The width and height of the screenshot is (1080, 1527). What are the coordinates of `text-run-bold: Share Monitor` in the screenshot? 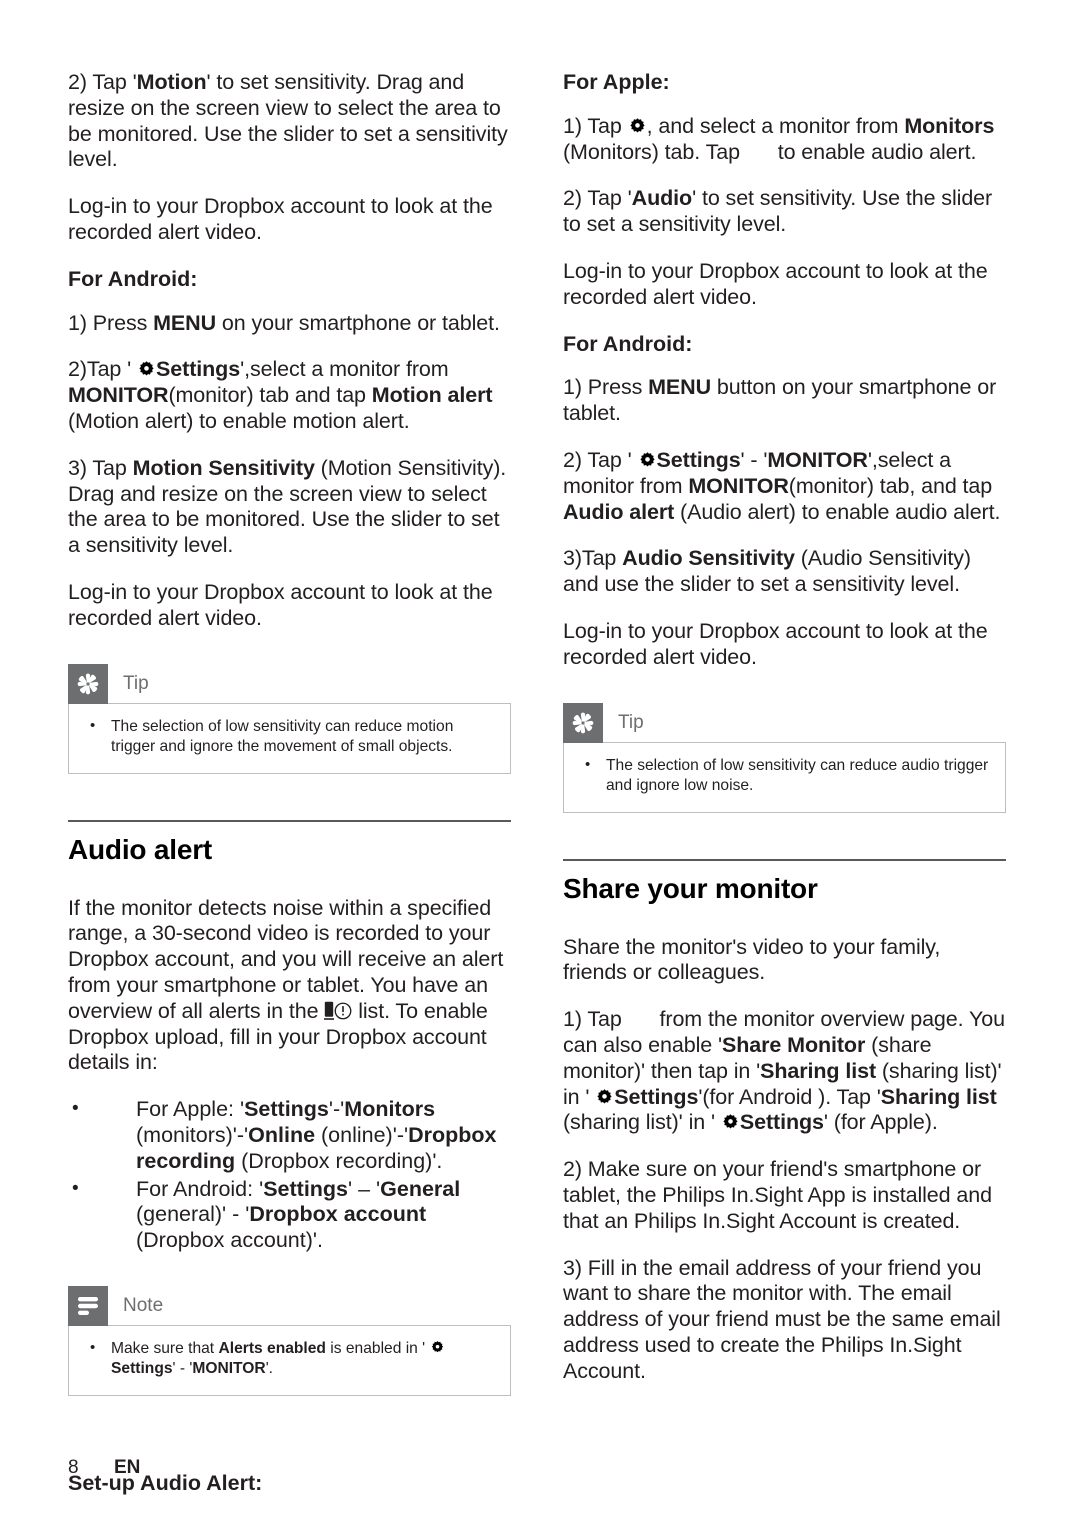 It's located at (794, 1044).